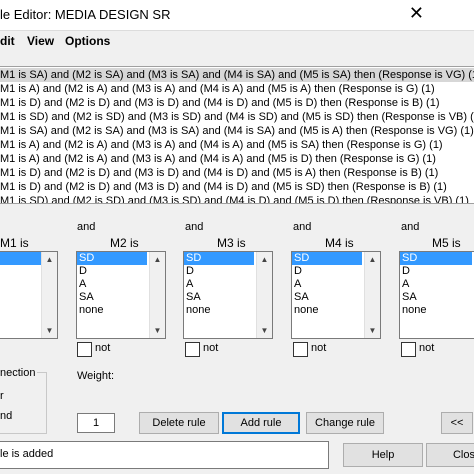  I want to click on input-label-m3: M3 is, so click(231, 243).